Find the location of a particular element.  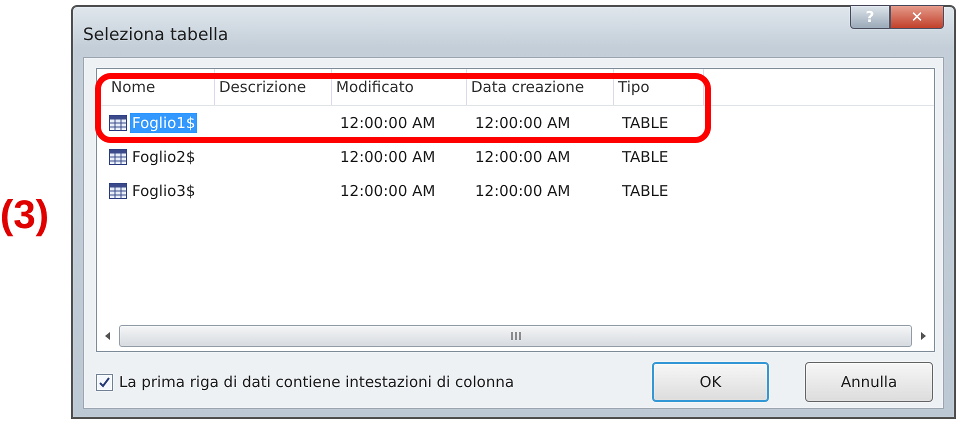

check-icon is located at coordinates (104, 382).